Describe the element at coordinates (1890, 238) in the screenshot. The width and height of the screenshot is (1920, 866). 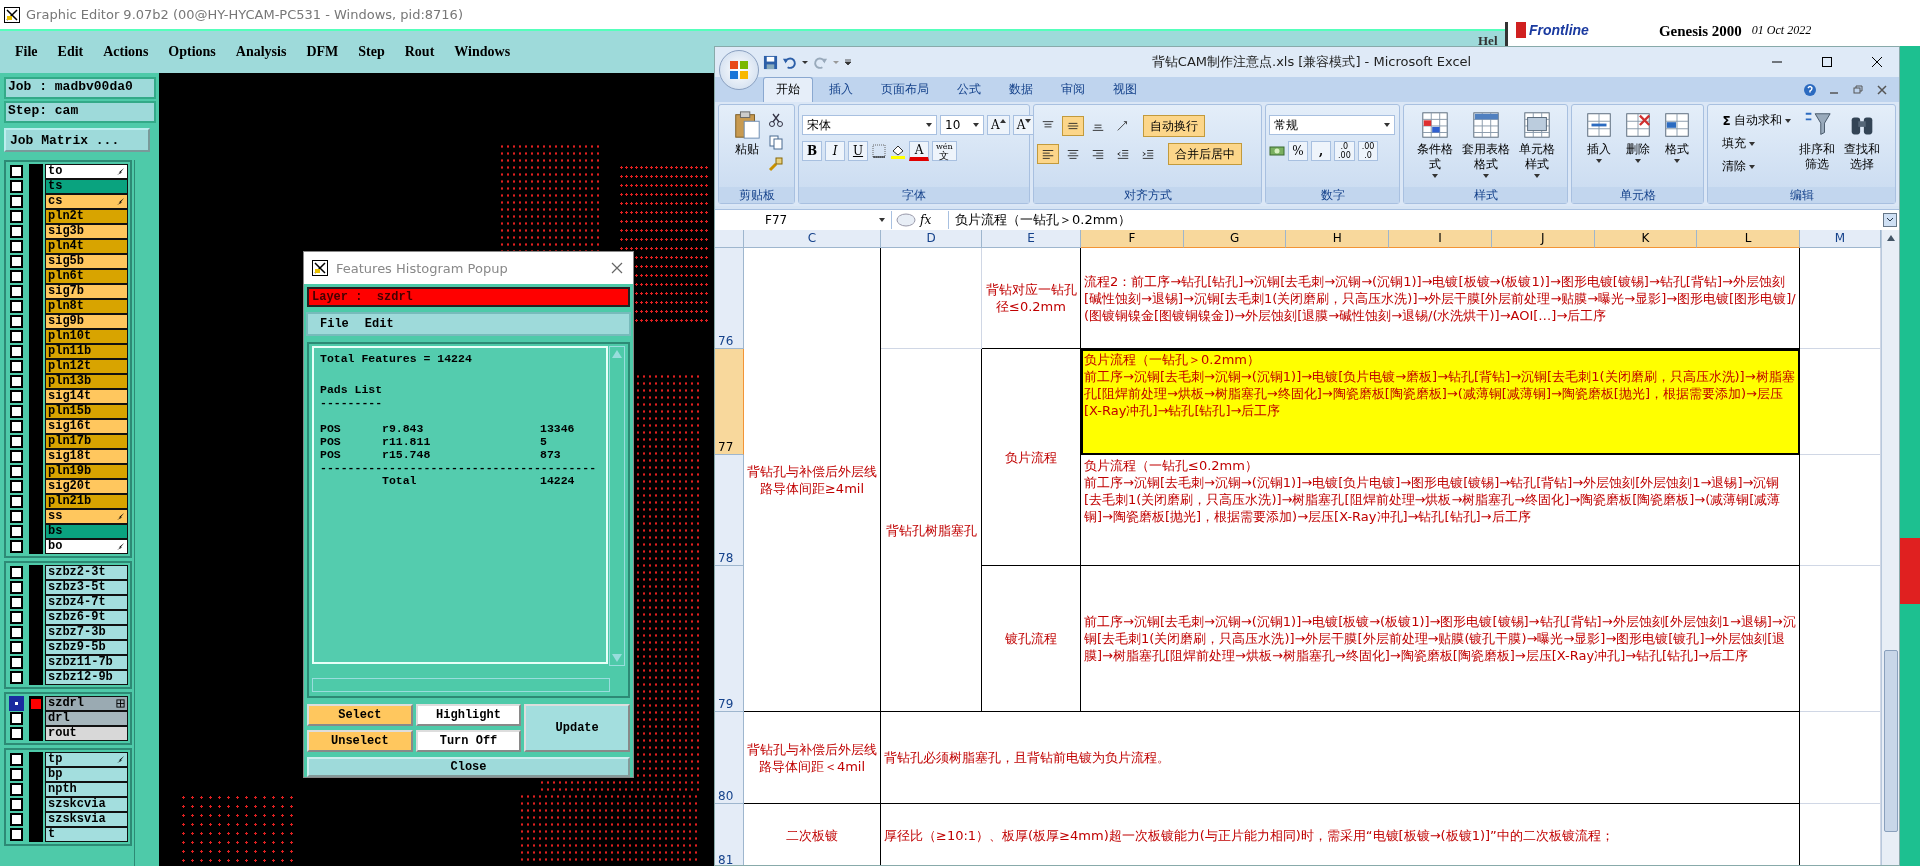
I see `scroll-up-icon` at that location.